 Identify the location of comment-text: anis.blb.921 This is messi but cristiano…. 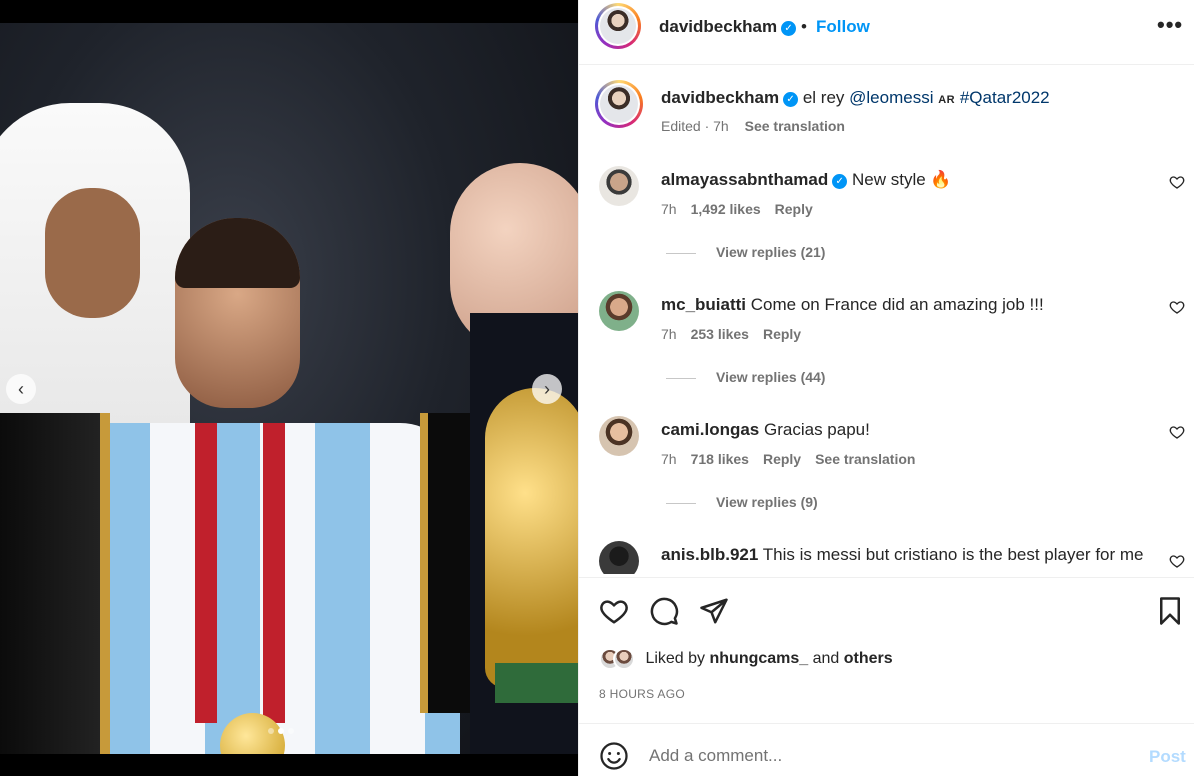
(902, 555).